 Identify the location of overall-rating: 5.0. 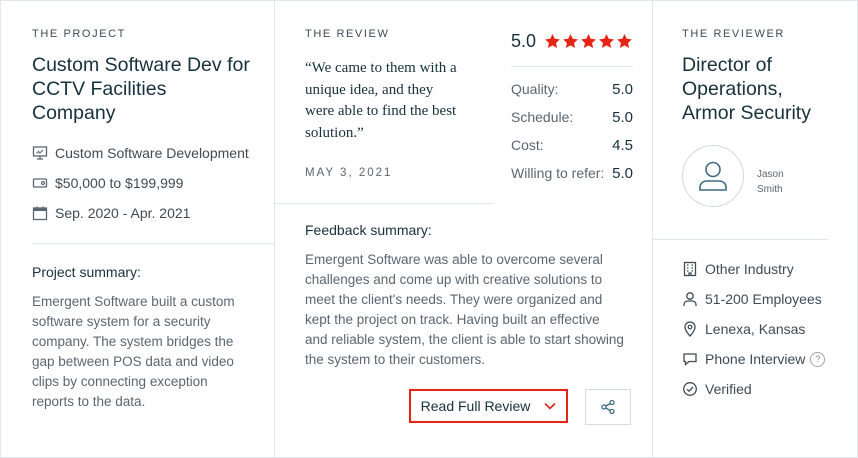
(572, 41).